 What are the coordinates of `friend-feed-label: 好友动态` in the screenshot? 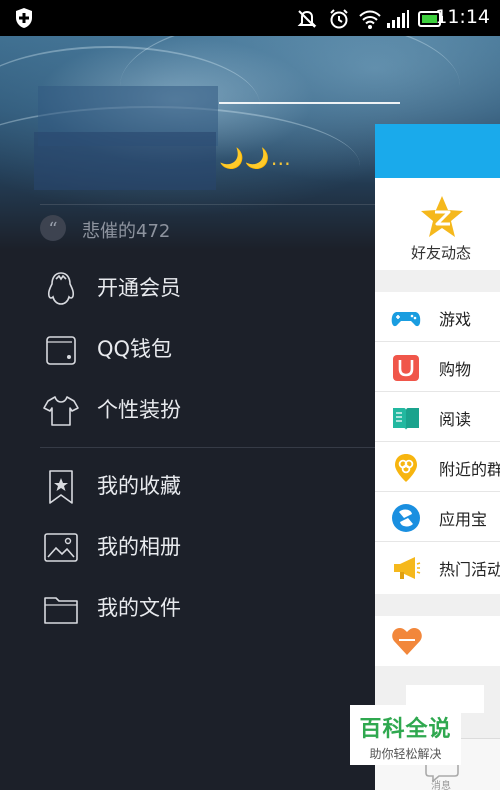 It's located at (441, 253).